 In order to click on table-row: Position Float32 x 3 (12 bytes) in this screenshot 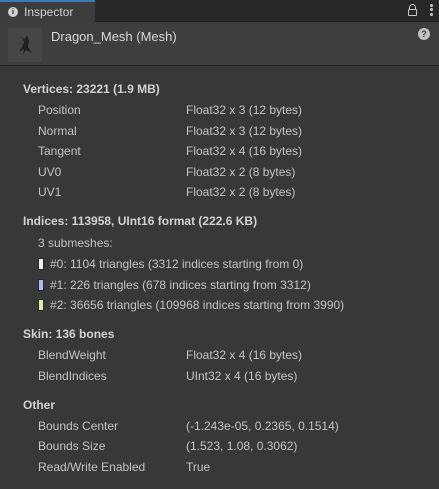, I will do `click(219, 113)`.